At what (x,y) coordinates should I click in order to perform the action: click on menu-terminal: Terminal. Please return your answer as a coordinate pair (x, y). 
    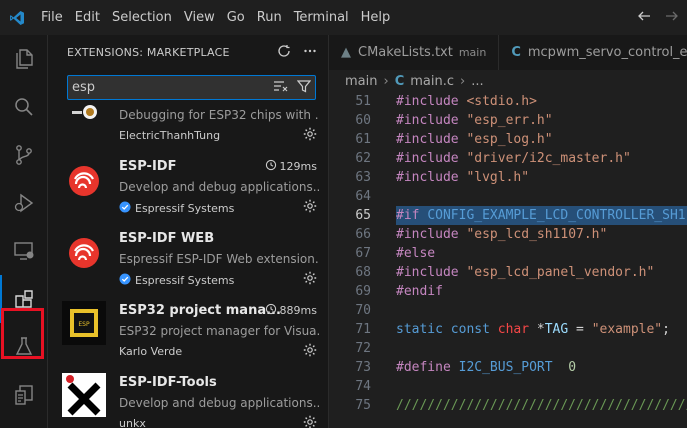
    Looking at the image, I should click on (321, 17).